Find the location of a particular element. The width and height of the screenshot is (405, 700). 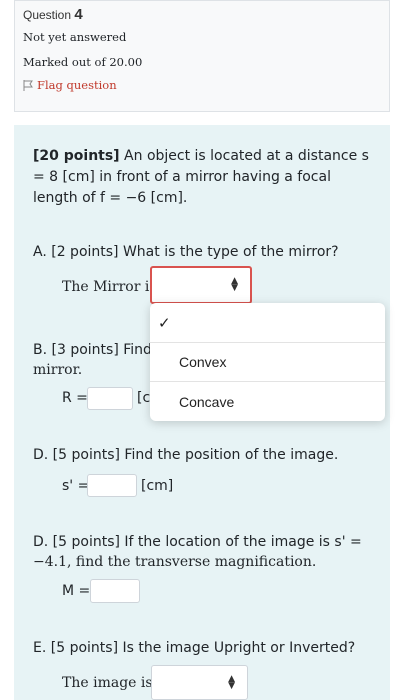

r-input is located at coordinates (110, 398).